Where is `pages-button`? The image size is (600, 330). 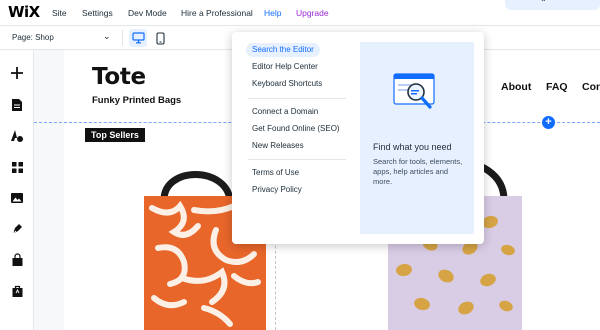
pages-button is located at coordinates (17, 105).